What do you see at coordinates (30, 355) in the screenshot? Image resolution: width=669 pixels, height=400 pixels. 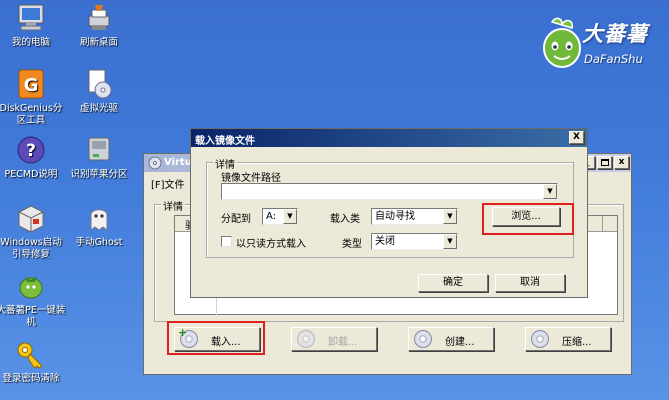 I see `key-icon` at bounding box center [30, 355].